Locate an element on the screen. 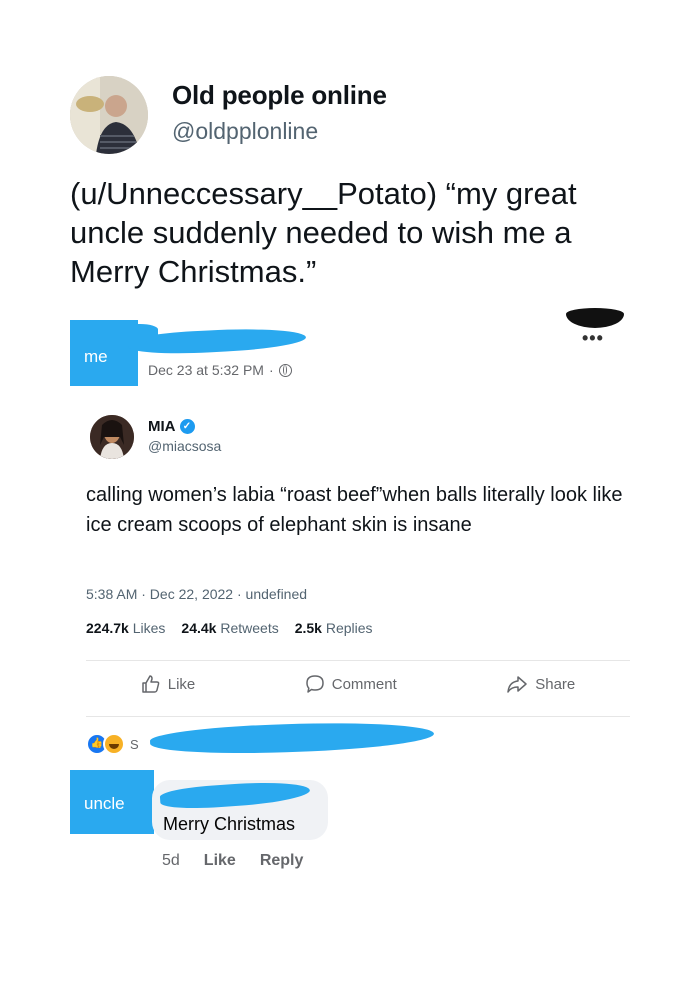  post-timestamp: Dec 23 at 5:32 PM · is located at coordinates (220, 370).